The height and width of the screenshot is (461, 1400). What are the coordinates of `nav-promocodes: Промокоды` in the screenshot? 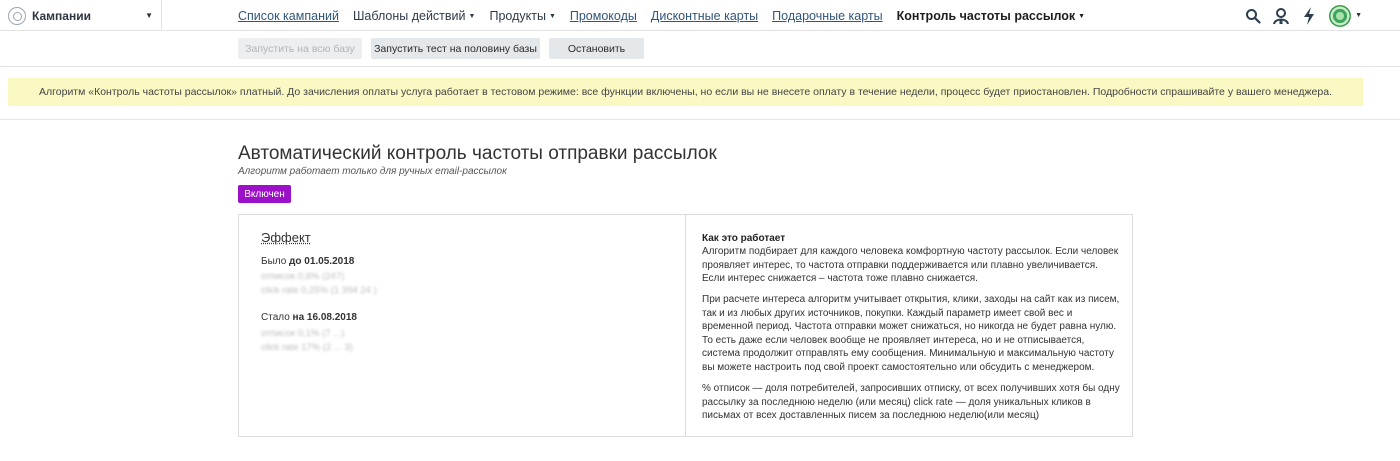 It's located at (603, 16).